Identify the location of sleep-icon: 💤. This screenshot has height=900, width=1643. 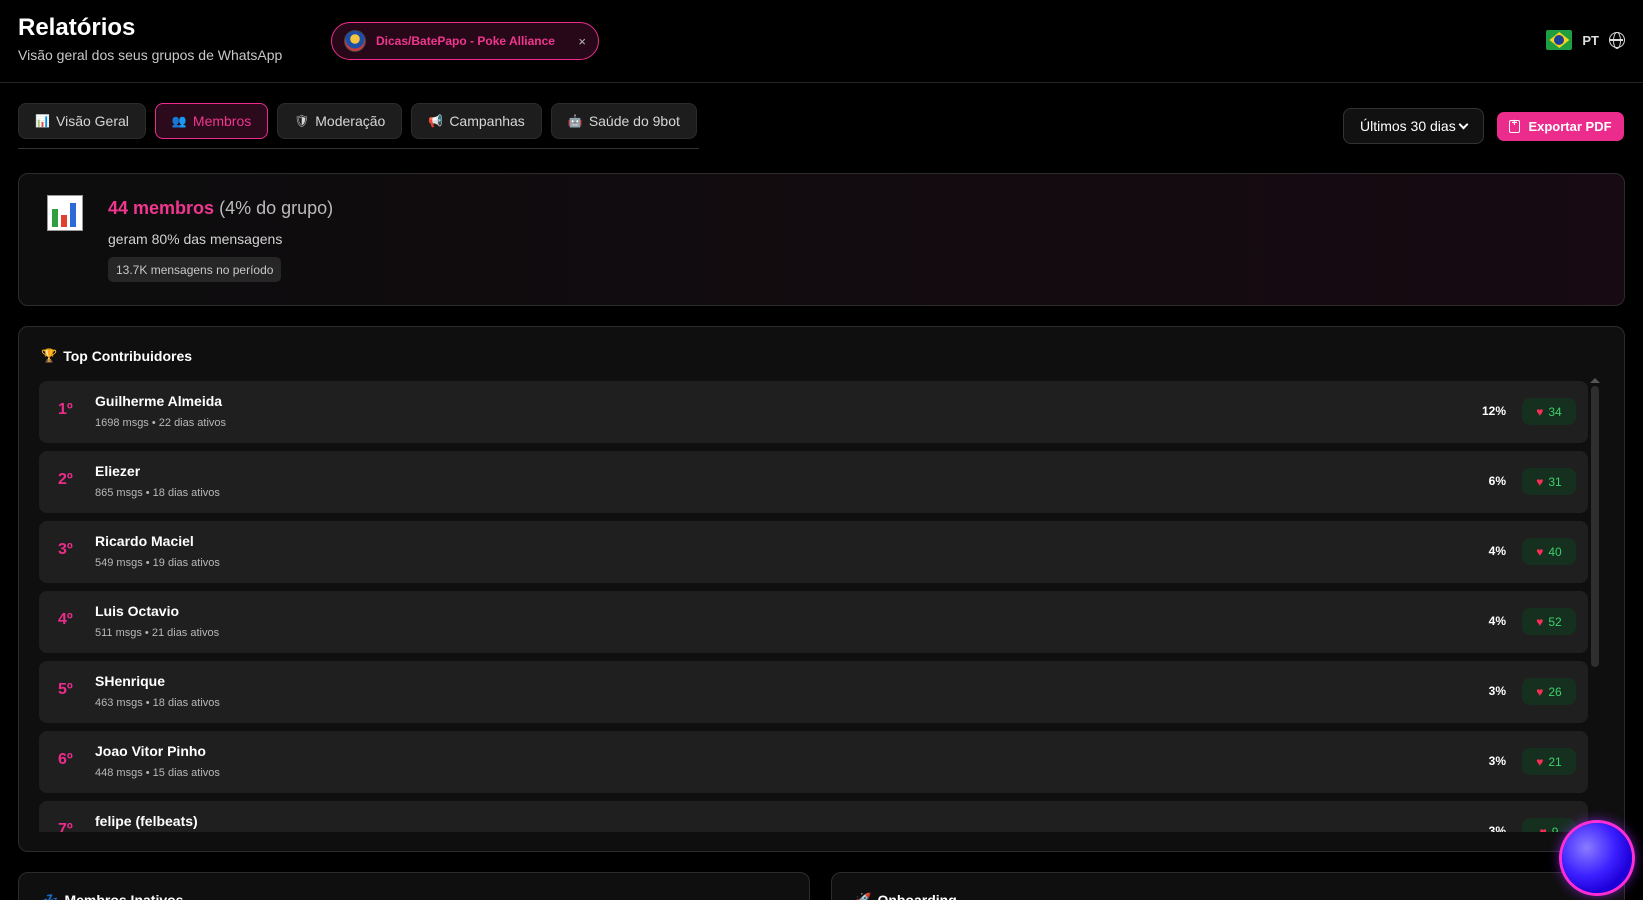
(50, 896).